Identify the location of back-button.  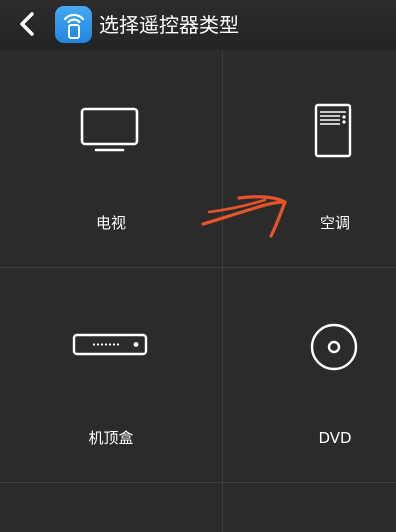
(27, 24).